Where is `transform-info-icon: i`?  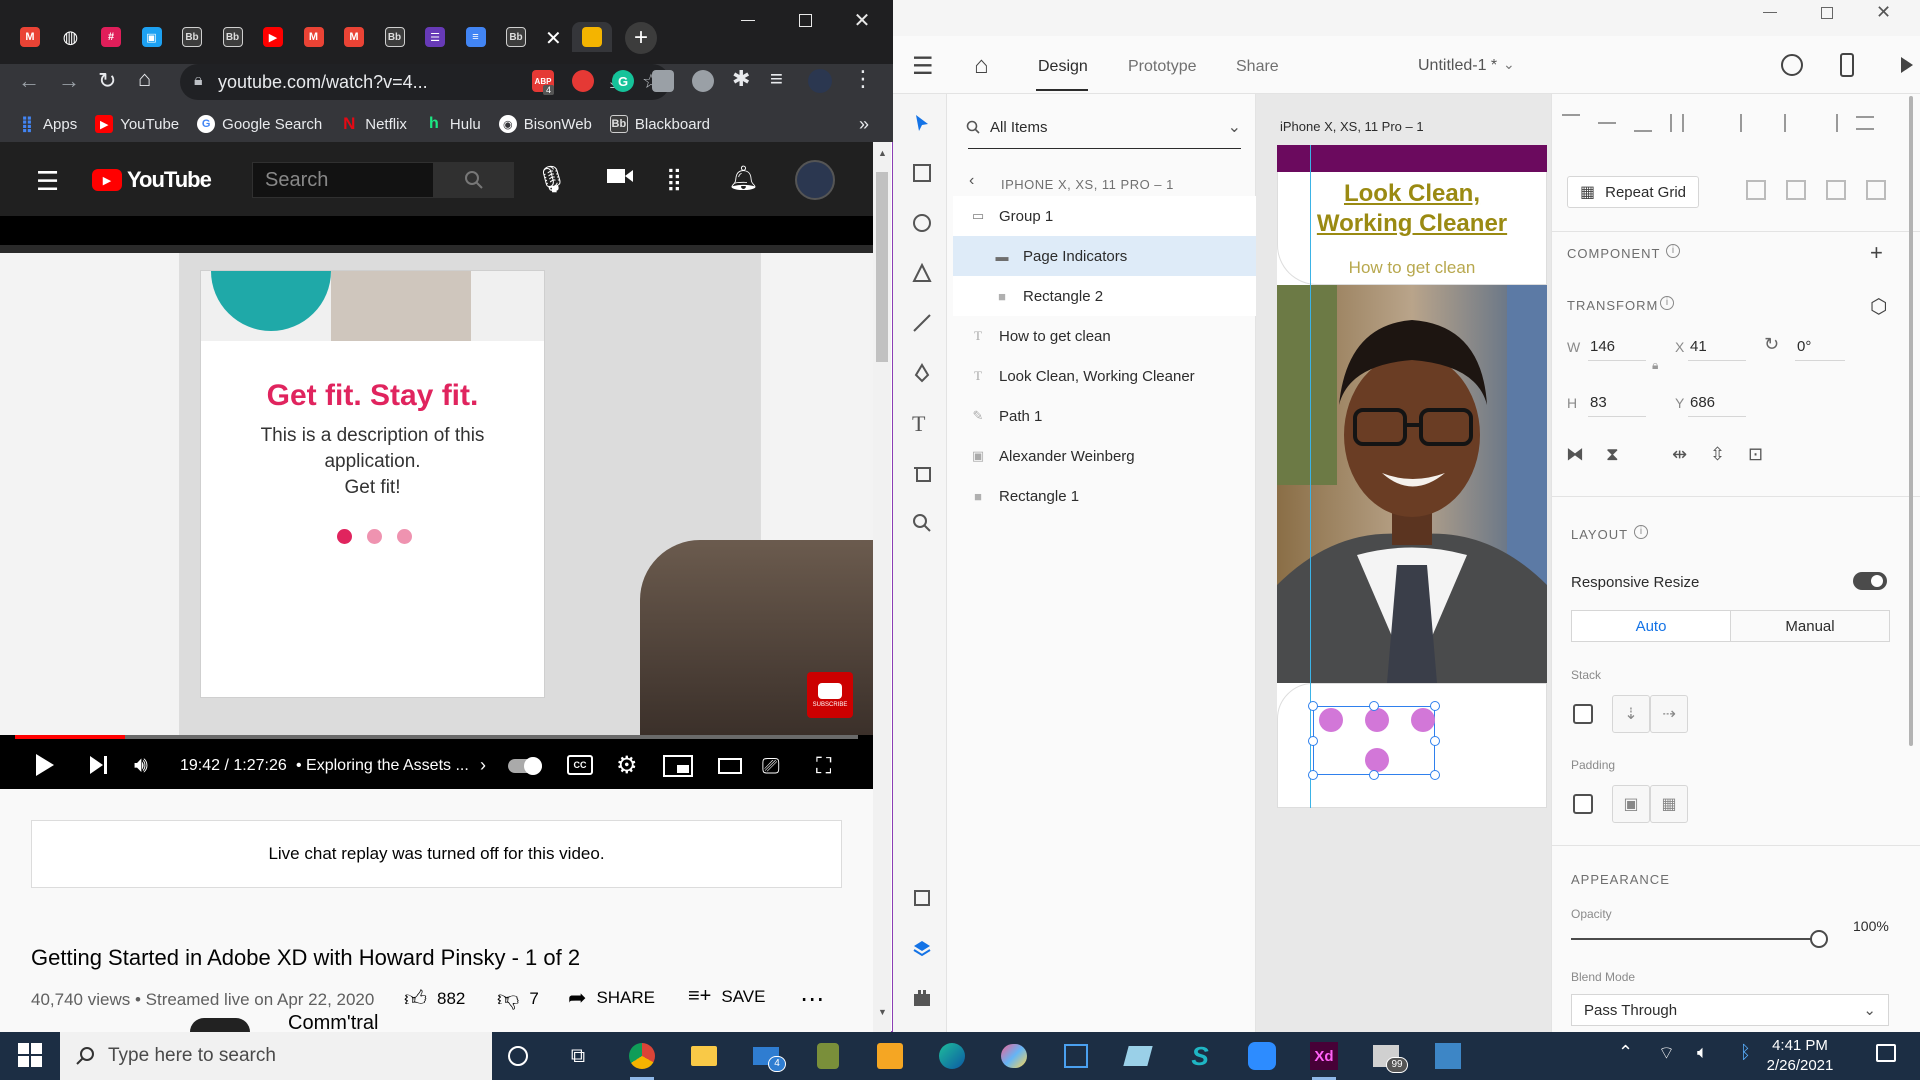
transform-info-icon: i is located at coordinates (1667, 303).